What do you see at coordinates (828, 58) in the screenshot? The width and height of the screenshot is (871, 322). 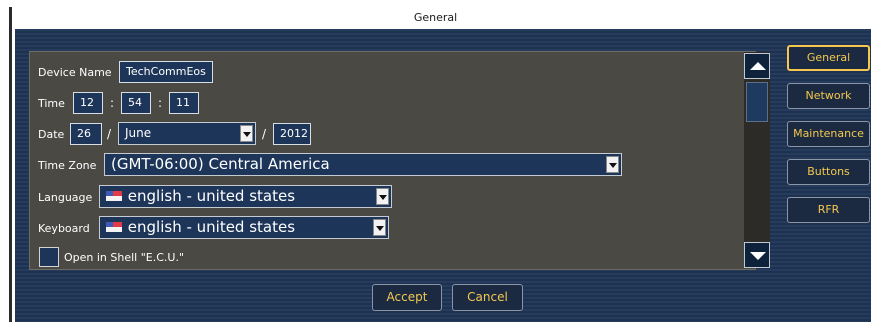 I see `tab-general: General` at bounding box center [828, 58].